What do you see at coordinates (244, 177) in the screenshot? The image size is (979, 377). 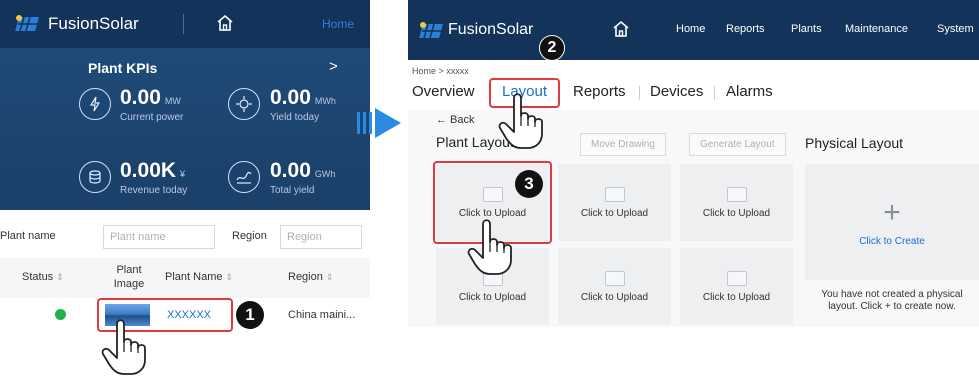 I see `total-yield-icon` at bounding box center [244, 177].